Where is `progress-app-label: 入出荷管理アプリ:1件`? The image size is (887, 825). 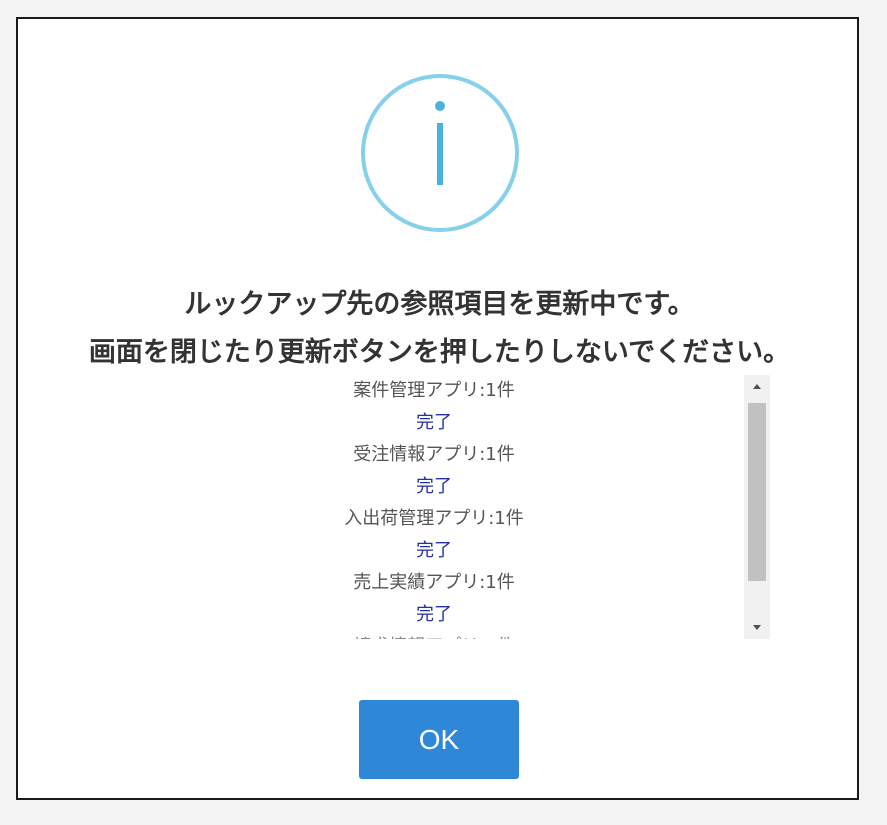 progress-app-label: 入出荷管理アプリ:1件 is located at coordinates (434, 518).